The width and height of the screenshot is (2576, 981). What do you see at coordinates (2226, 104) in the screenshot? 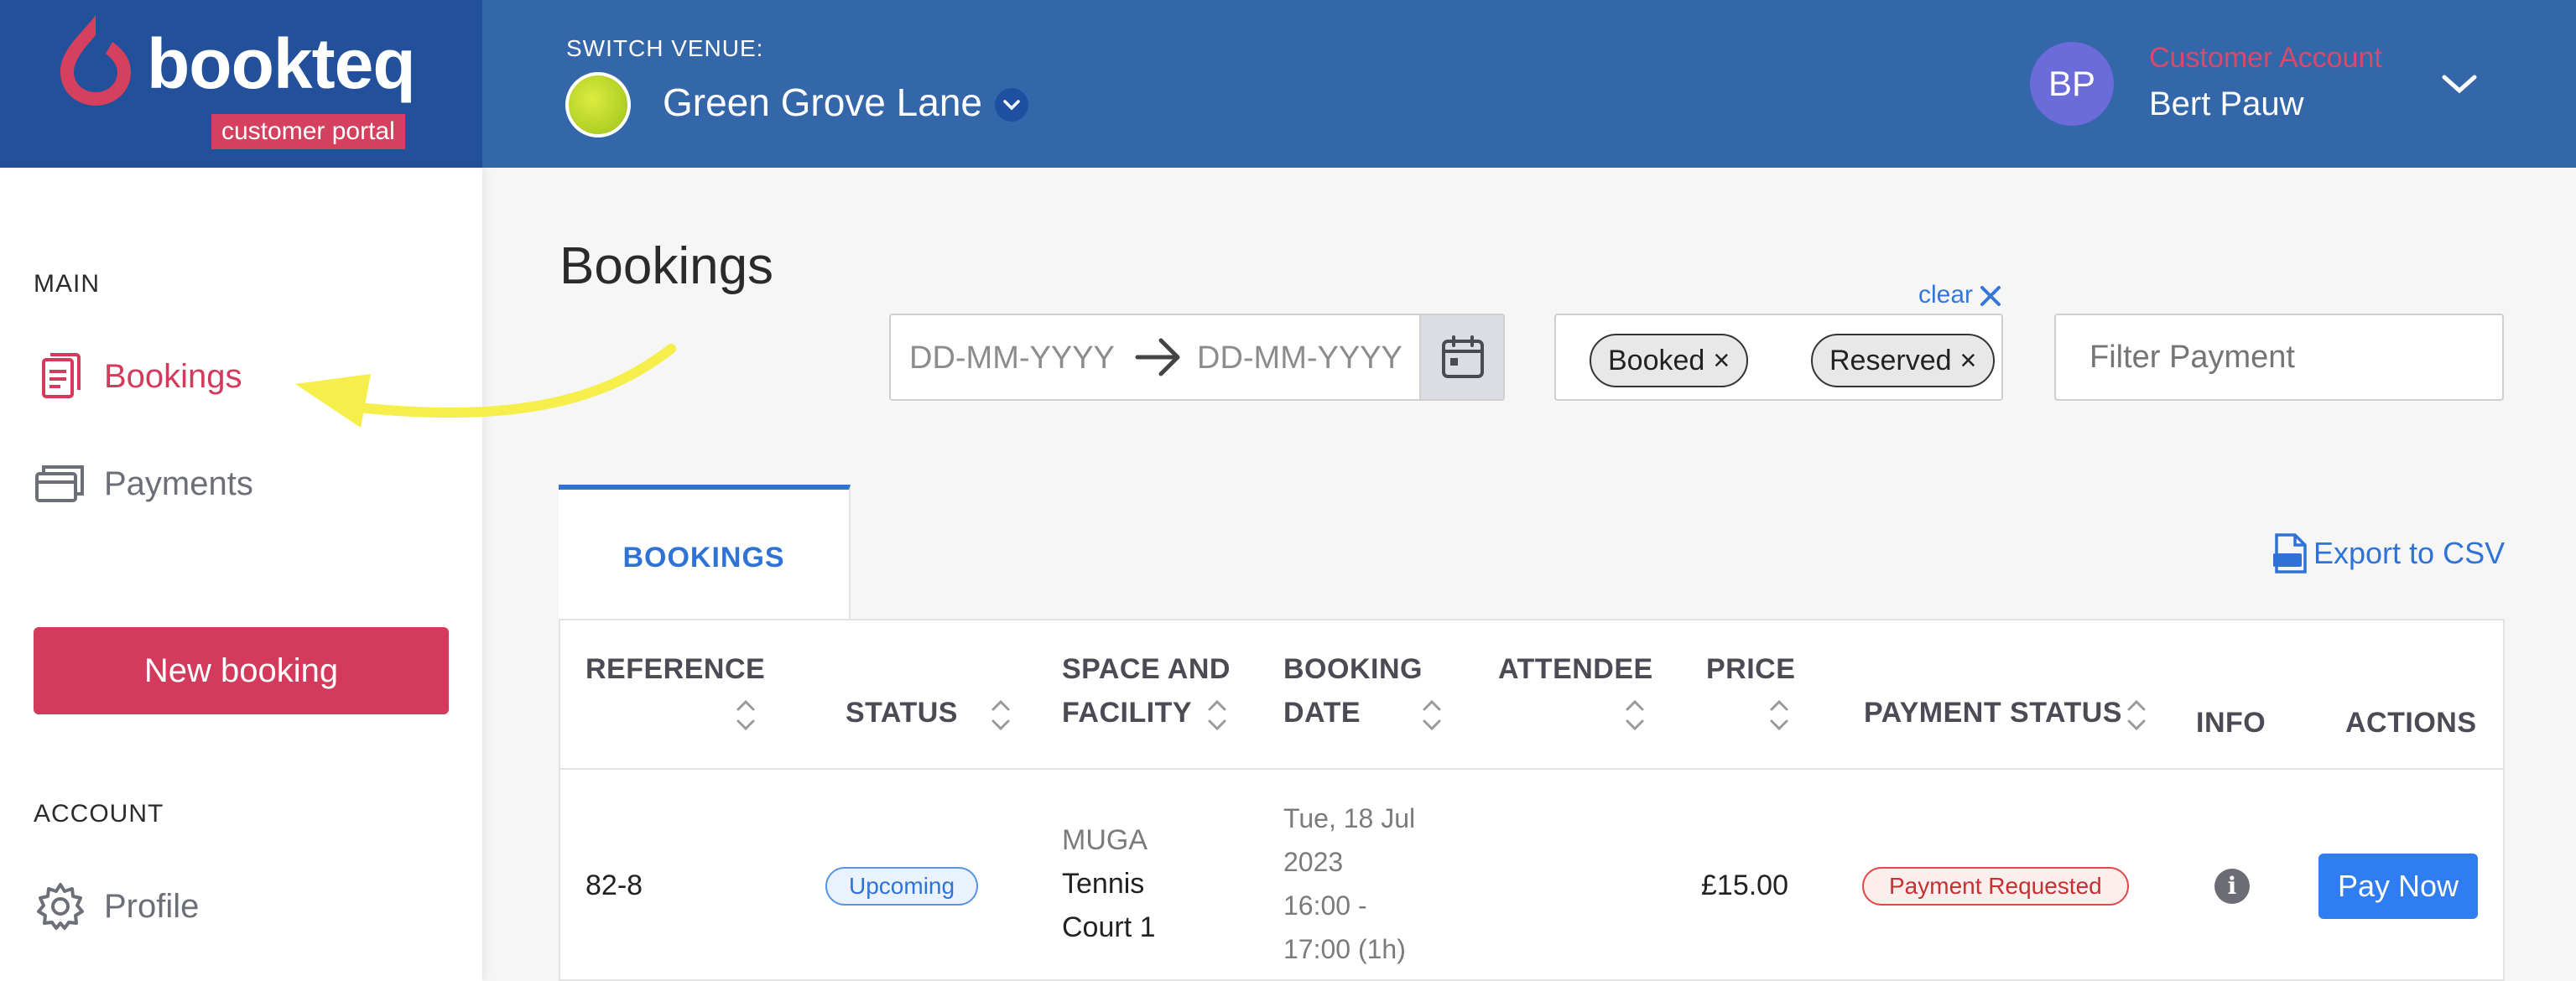
I see `user-name: Bert Pauw` at bounding box center [2226, 104].